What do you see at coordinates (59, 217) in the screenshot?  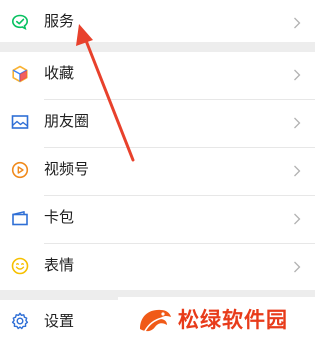 I see `menu-item-label: 卡包` at bounding box center [59, 217].